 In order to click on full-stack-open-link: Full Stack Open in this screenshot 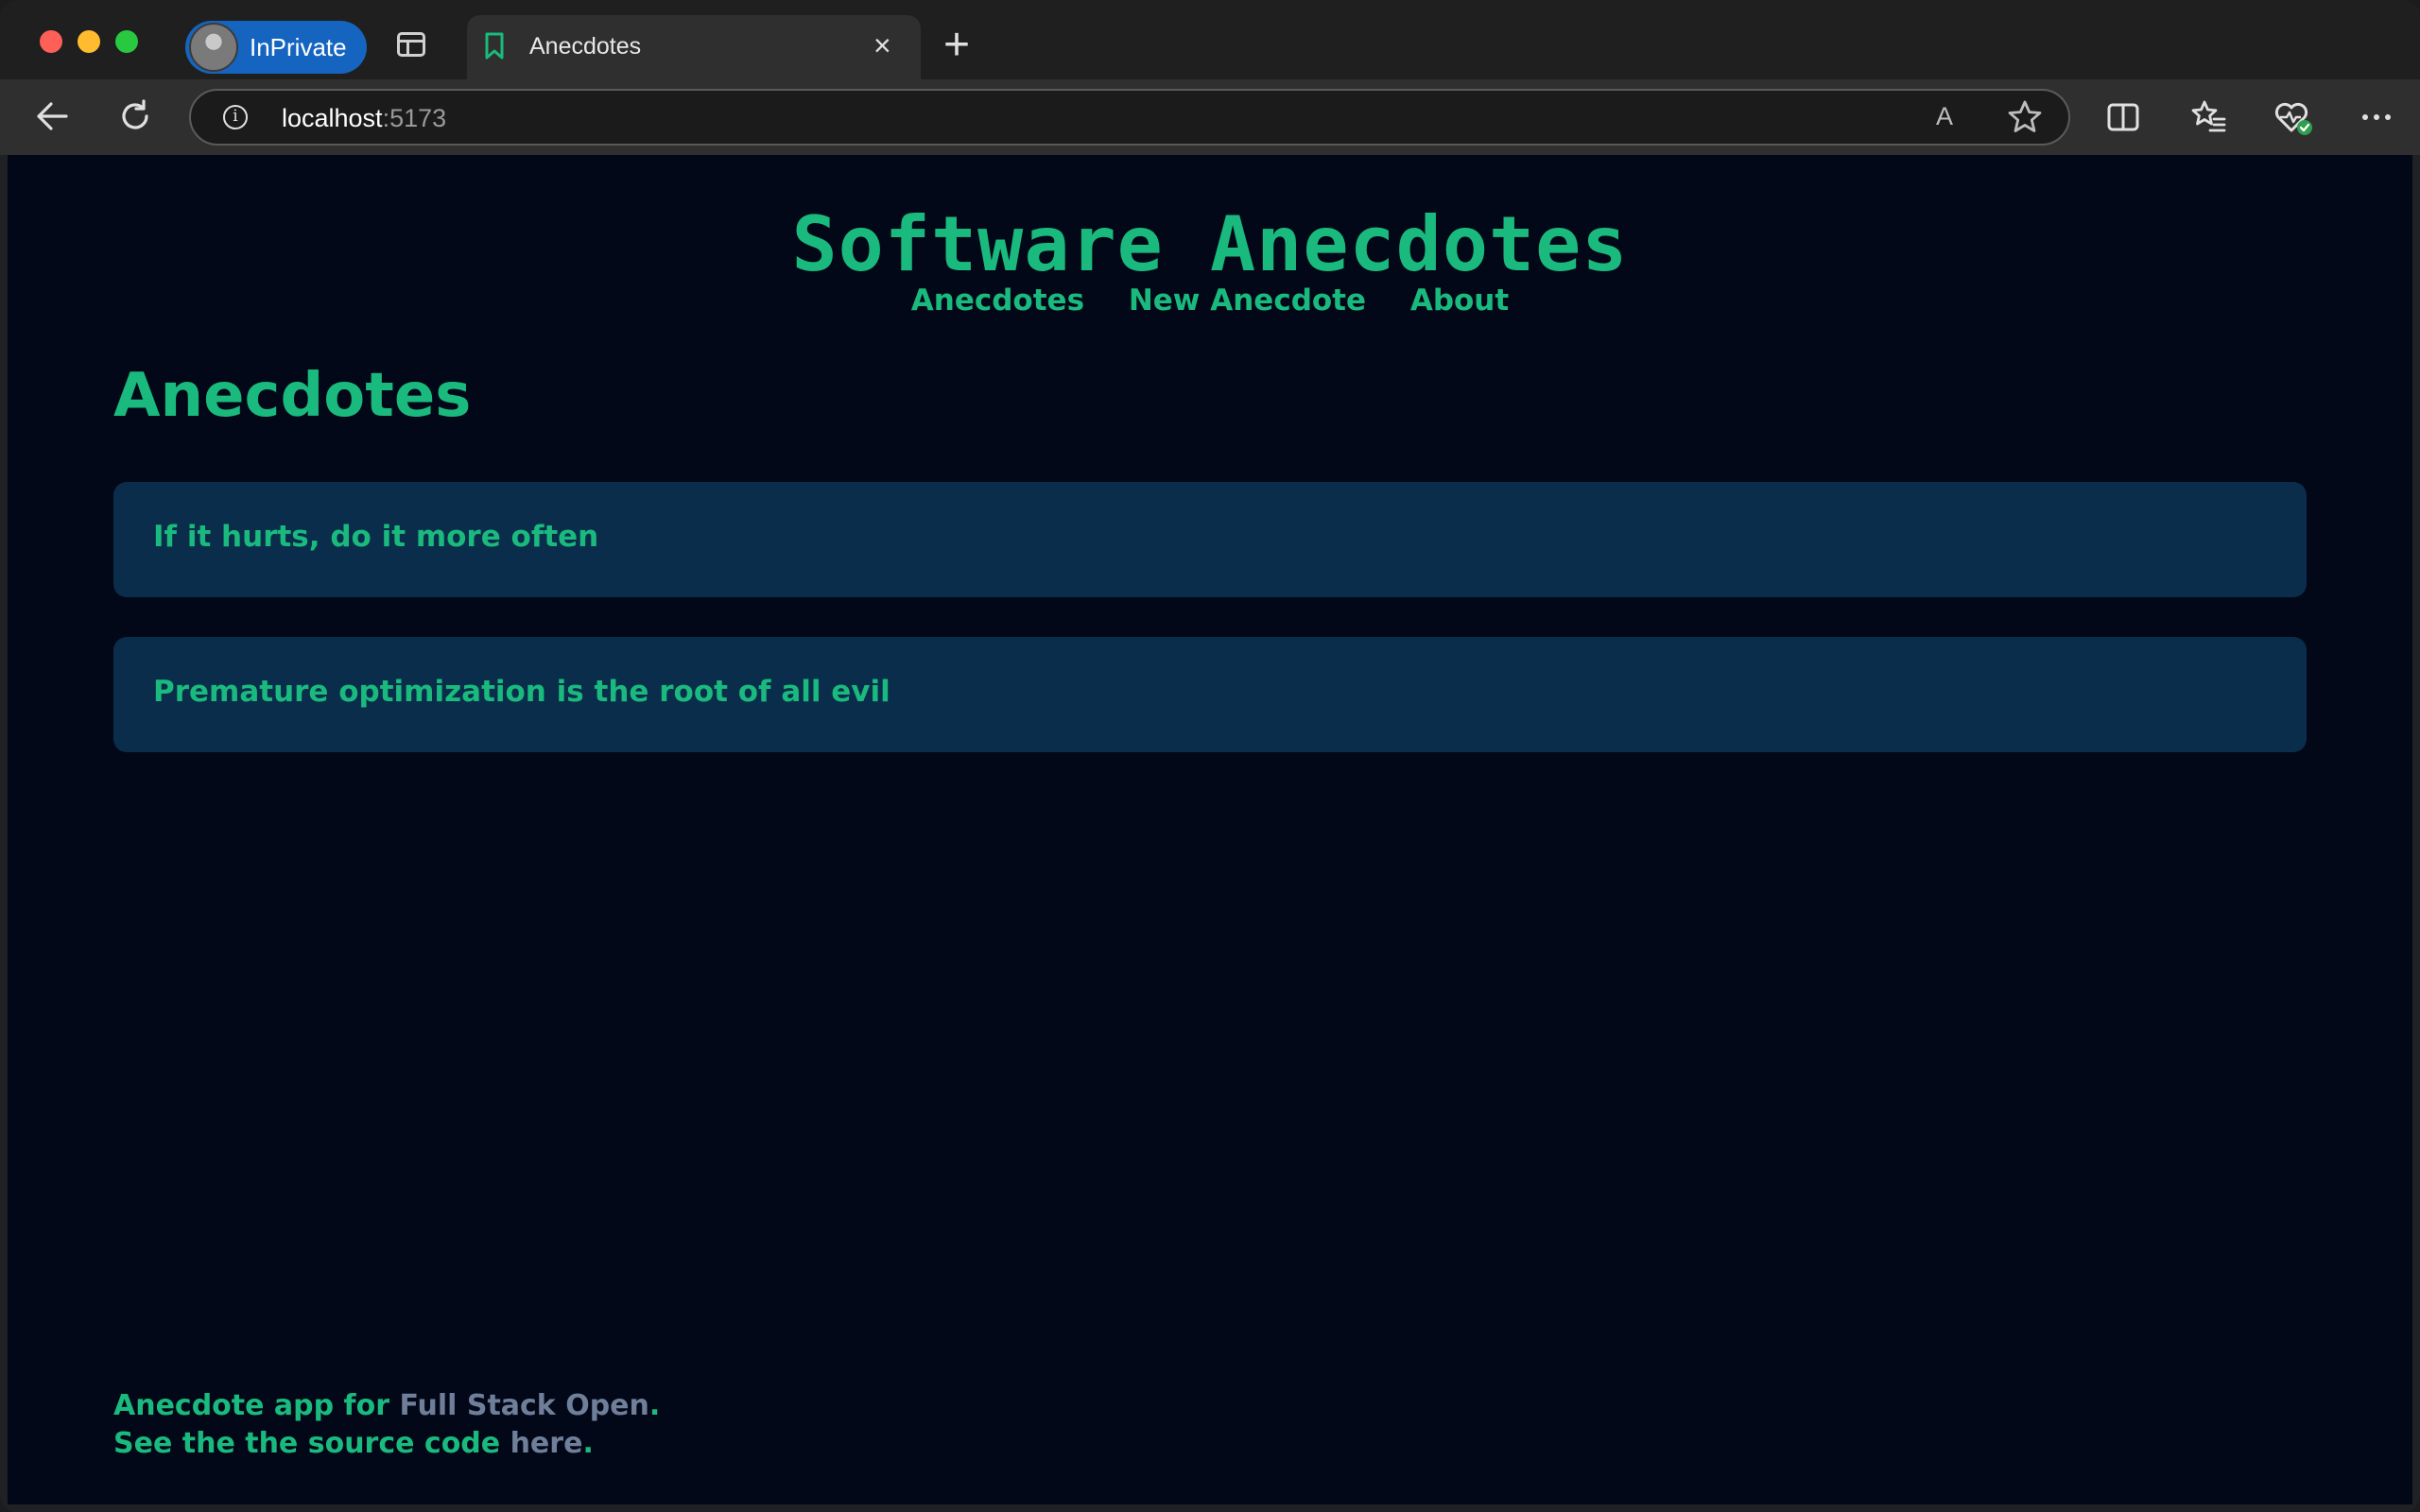, I will do `click(523, 1405)`.